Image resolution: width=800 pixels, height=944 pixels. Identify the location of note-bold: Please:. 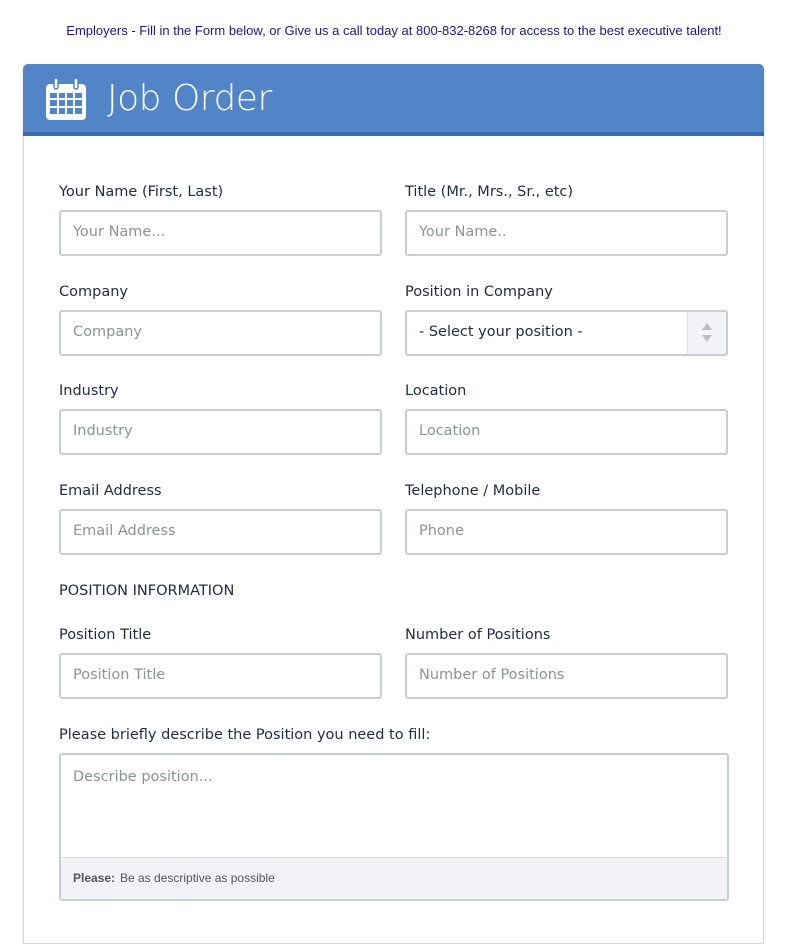
(94, 878).